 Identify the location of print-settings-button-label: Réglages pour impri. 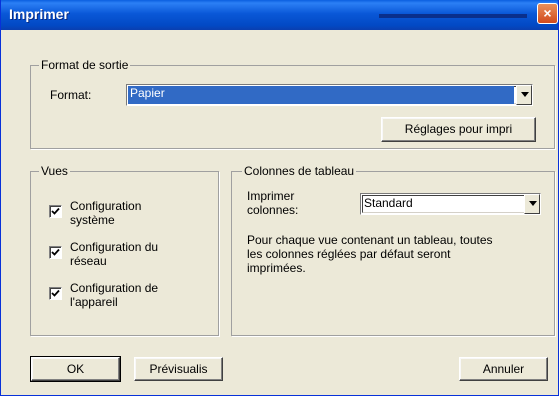
(458, 129).